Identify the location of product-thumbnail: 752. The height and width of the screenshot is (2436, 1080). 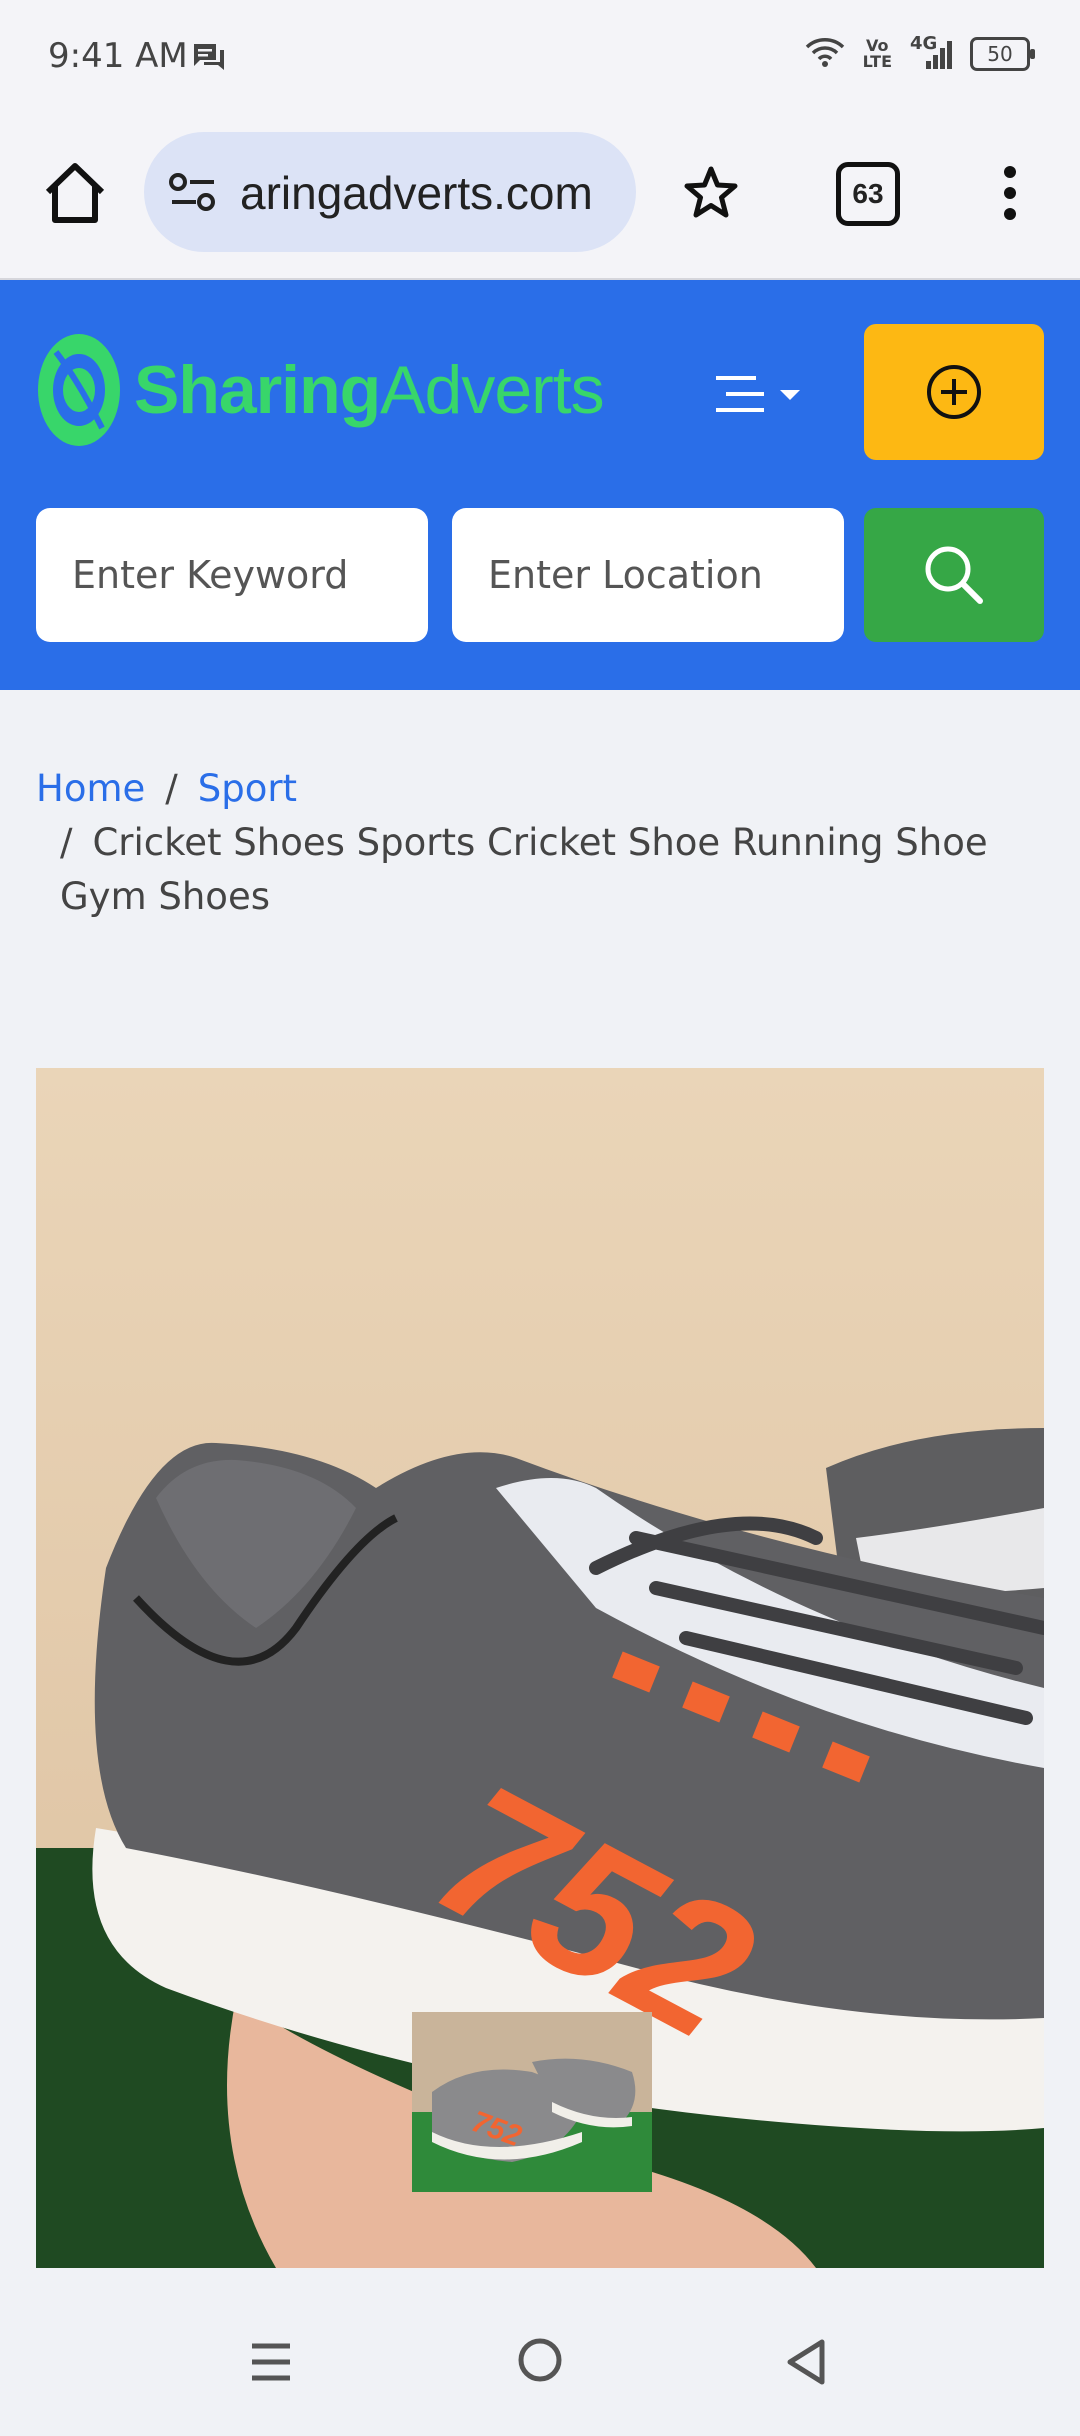
(532, 2102).